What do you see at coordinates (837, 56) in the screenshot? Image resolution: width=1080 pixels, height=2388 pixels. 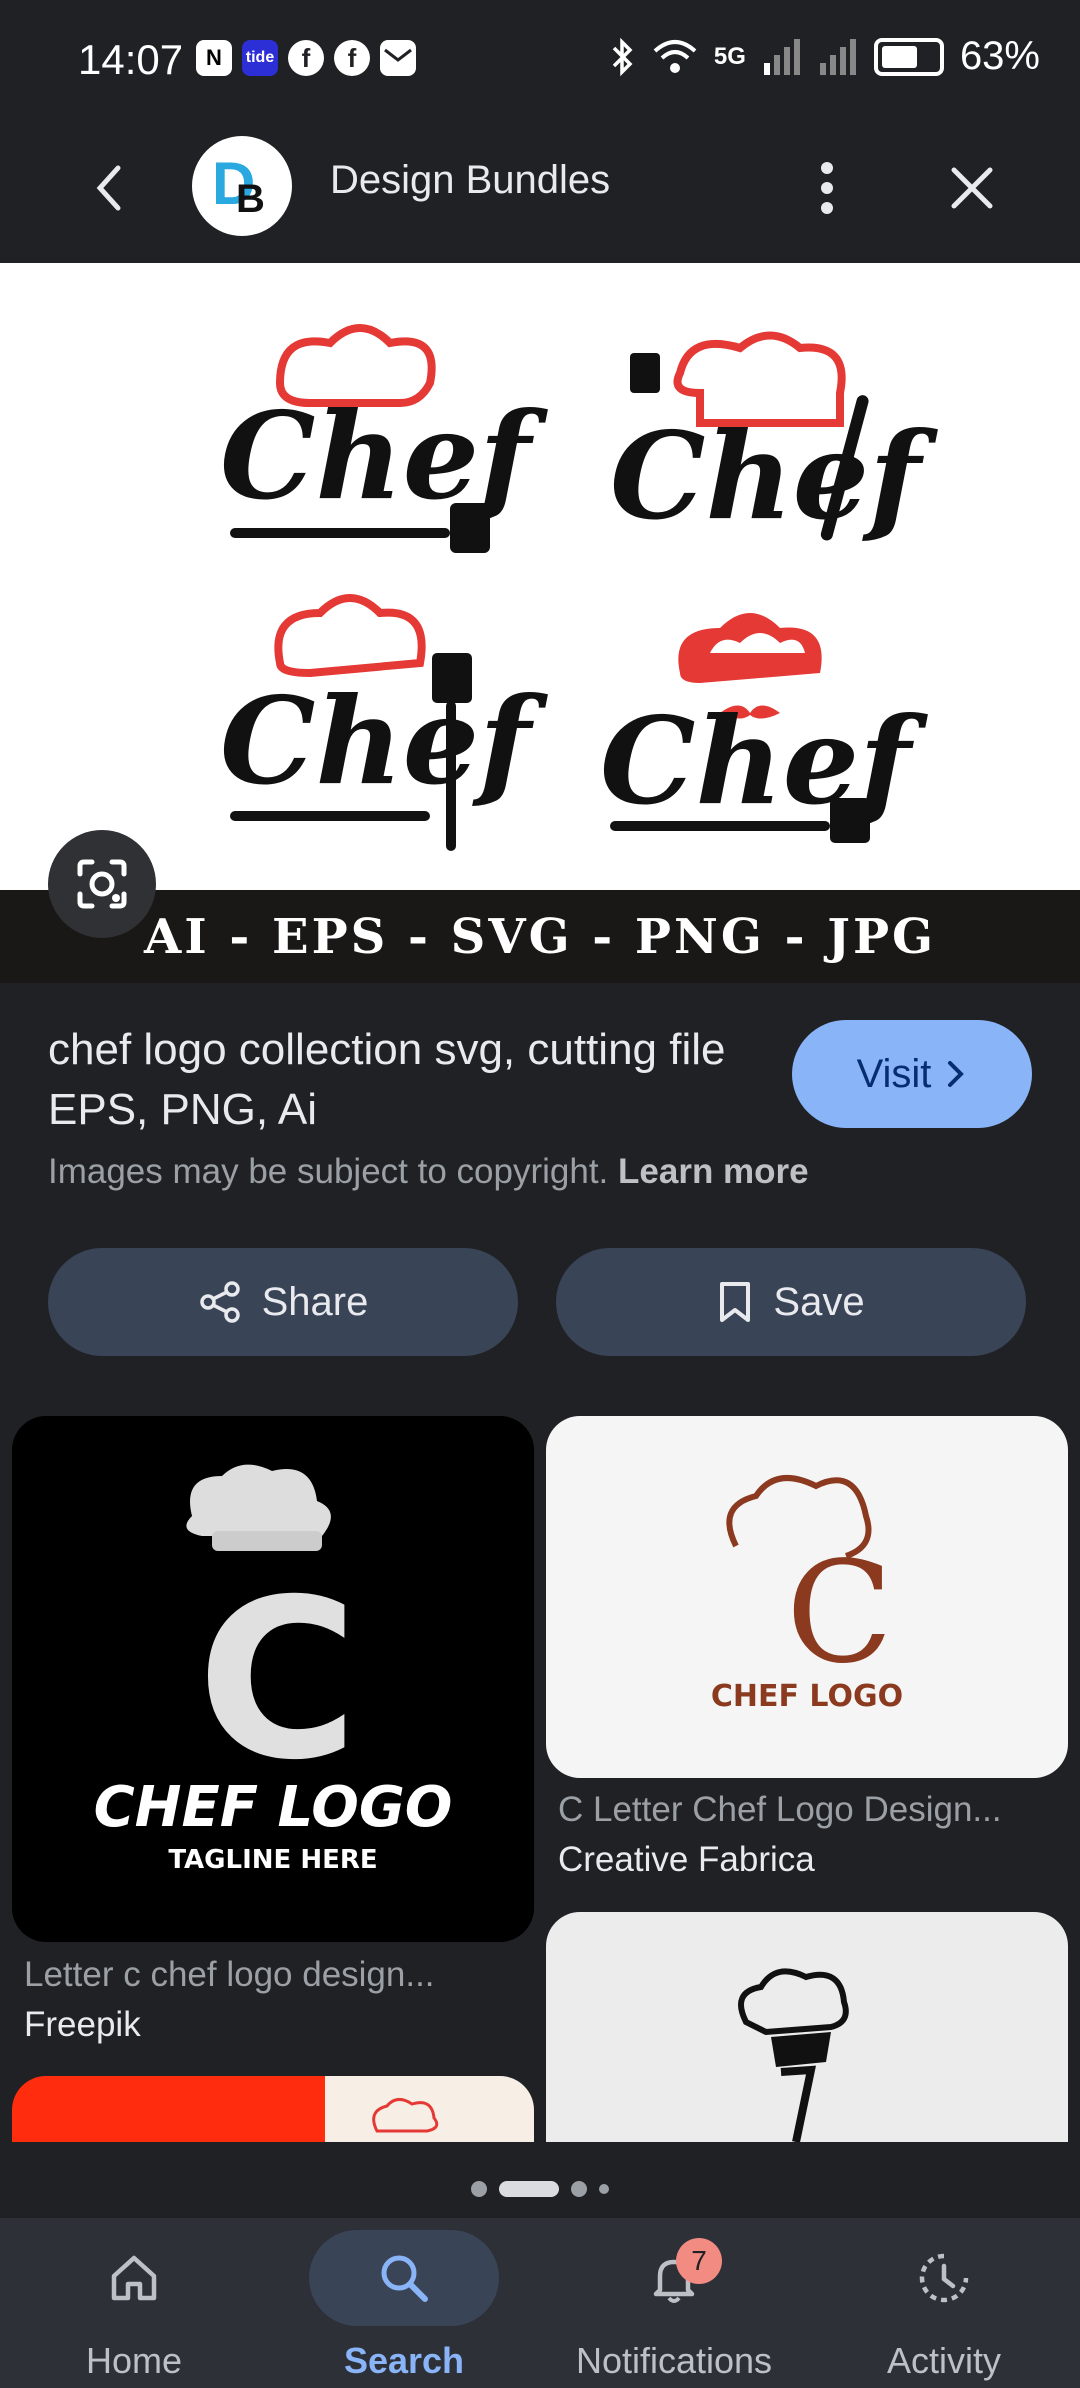 I see `signal-icon-sim2` at bounding box center [837, 56].